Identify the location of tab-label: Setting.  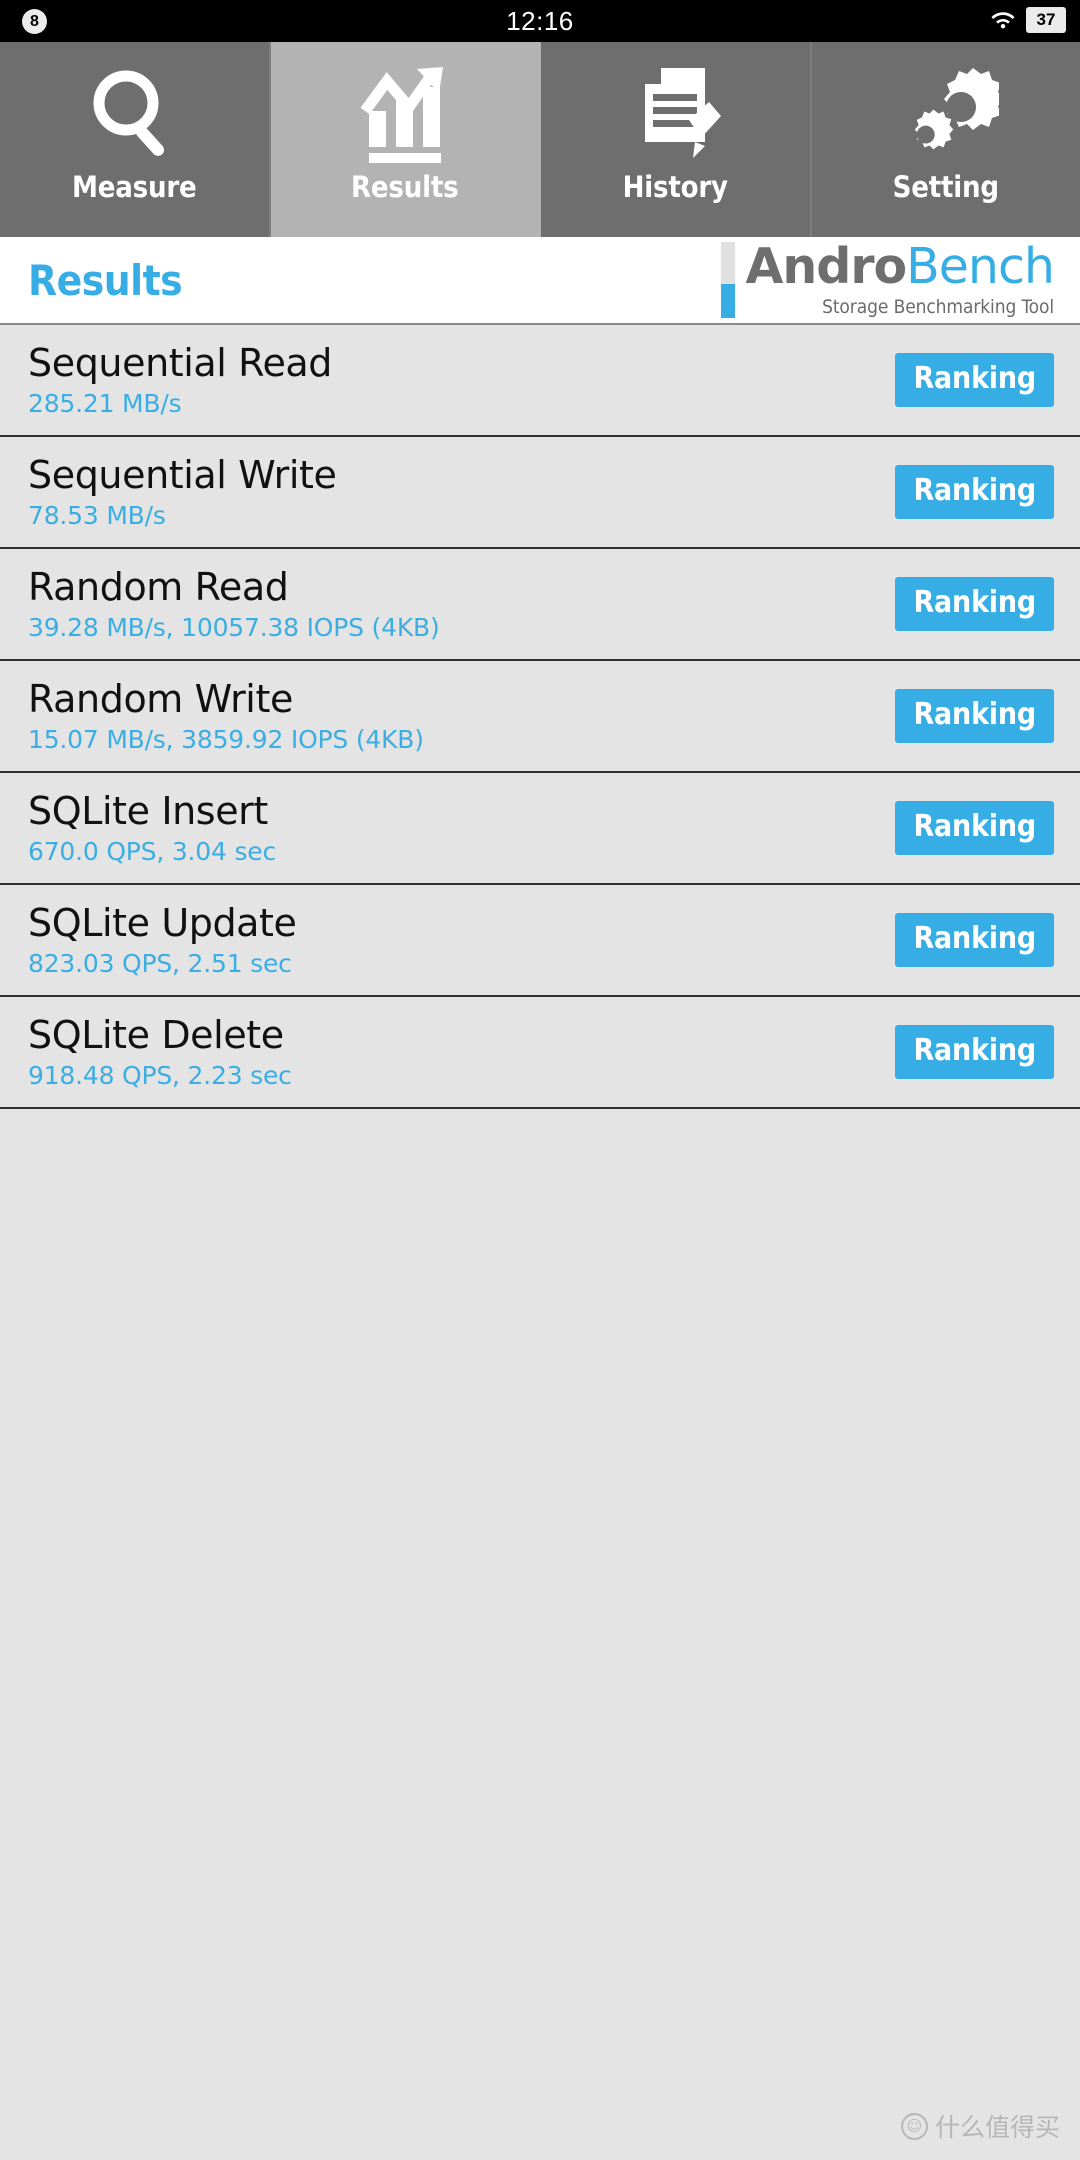
(945, 187).